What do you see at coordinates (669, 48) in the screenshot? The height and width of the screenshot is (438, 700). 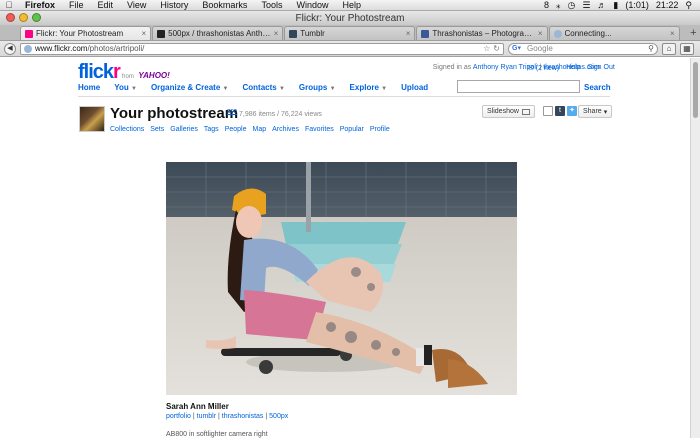 I see `home-button: ⌂` at bounding box center [669, 48].